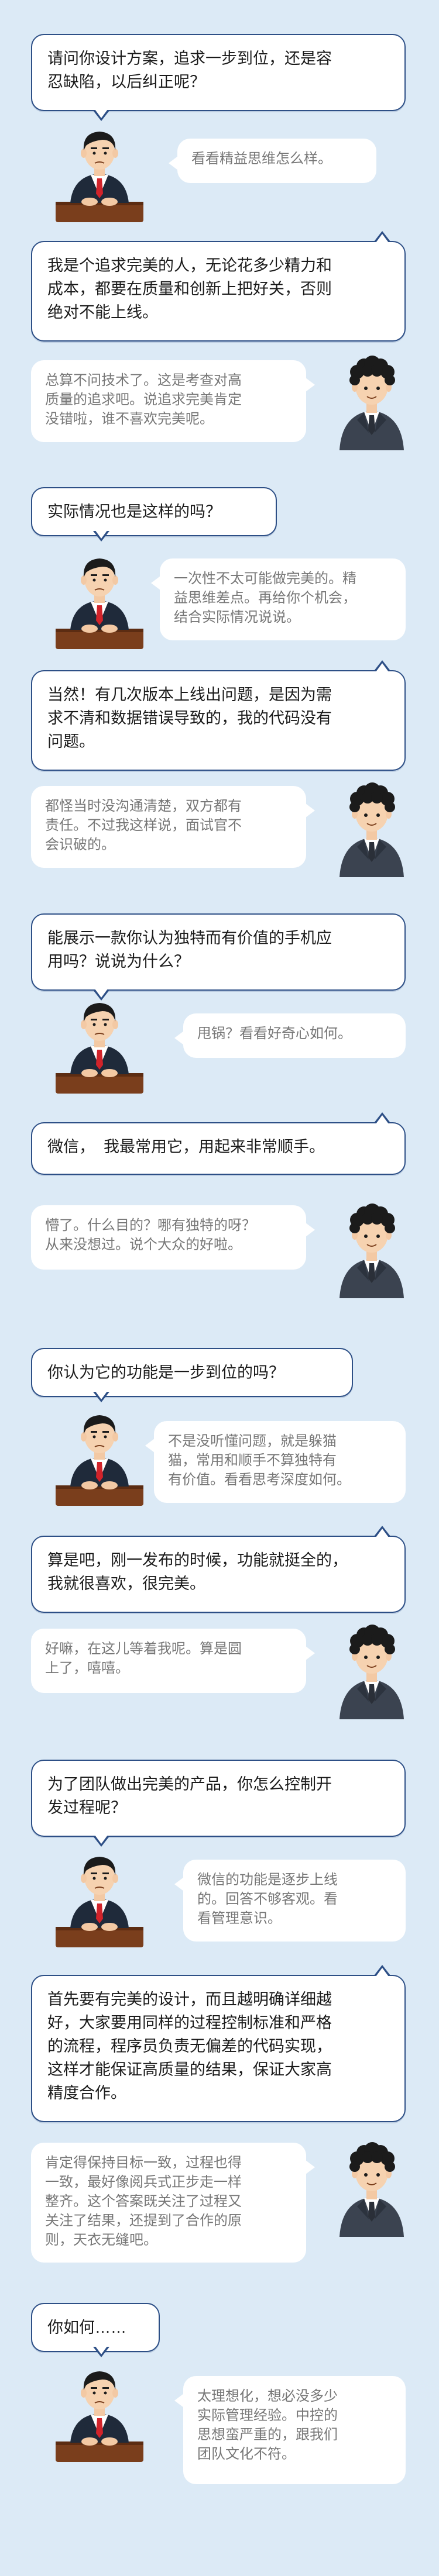 This screenshot has height=2576, width=439. What do you see at coordinates (294, 1036) in the screenshot?
I see `thought-bubble: 甩锅？看看好奇心如何。` at bounding box center [294, 1036].